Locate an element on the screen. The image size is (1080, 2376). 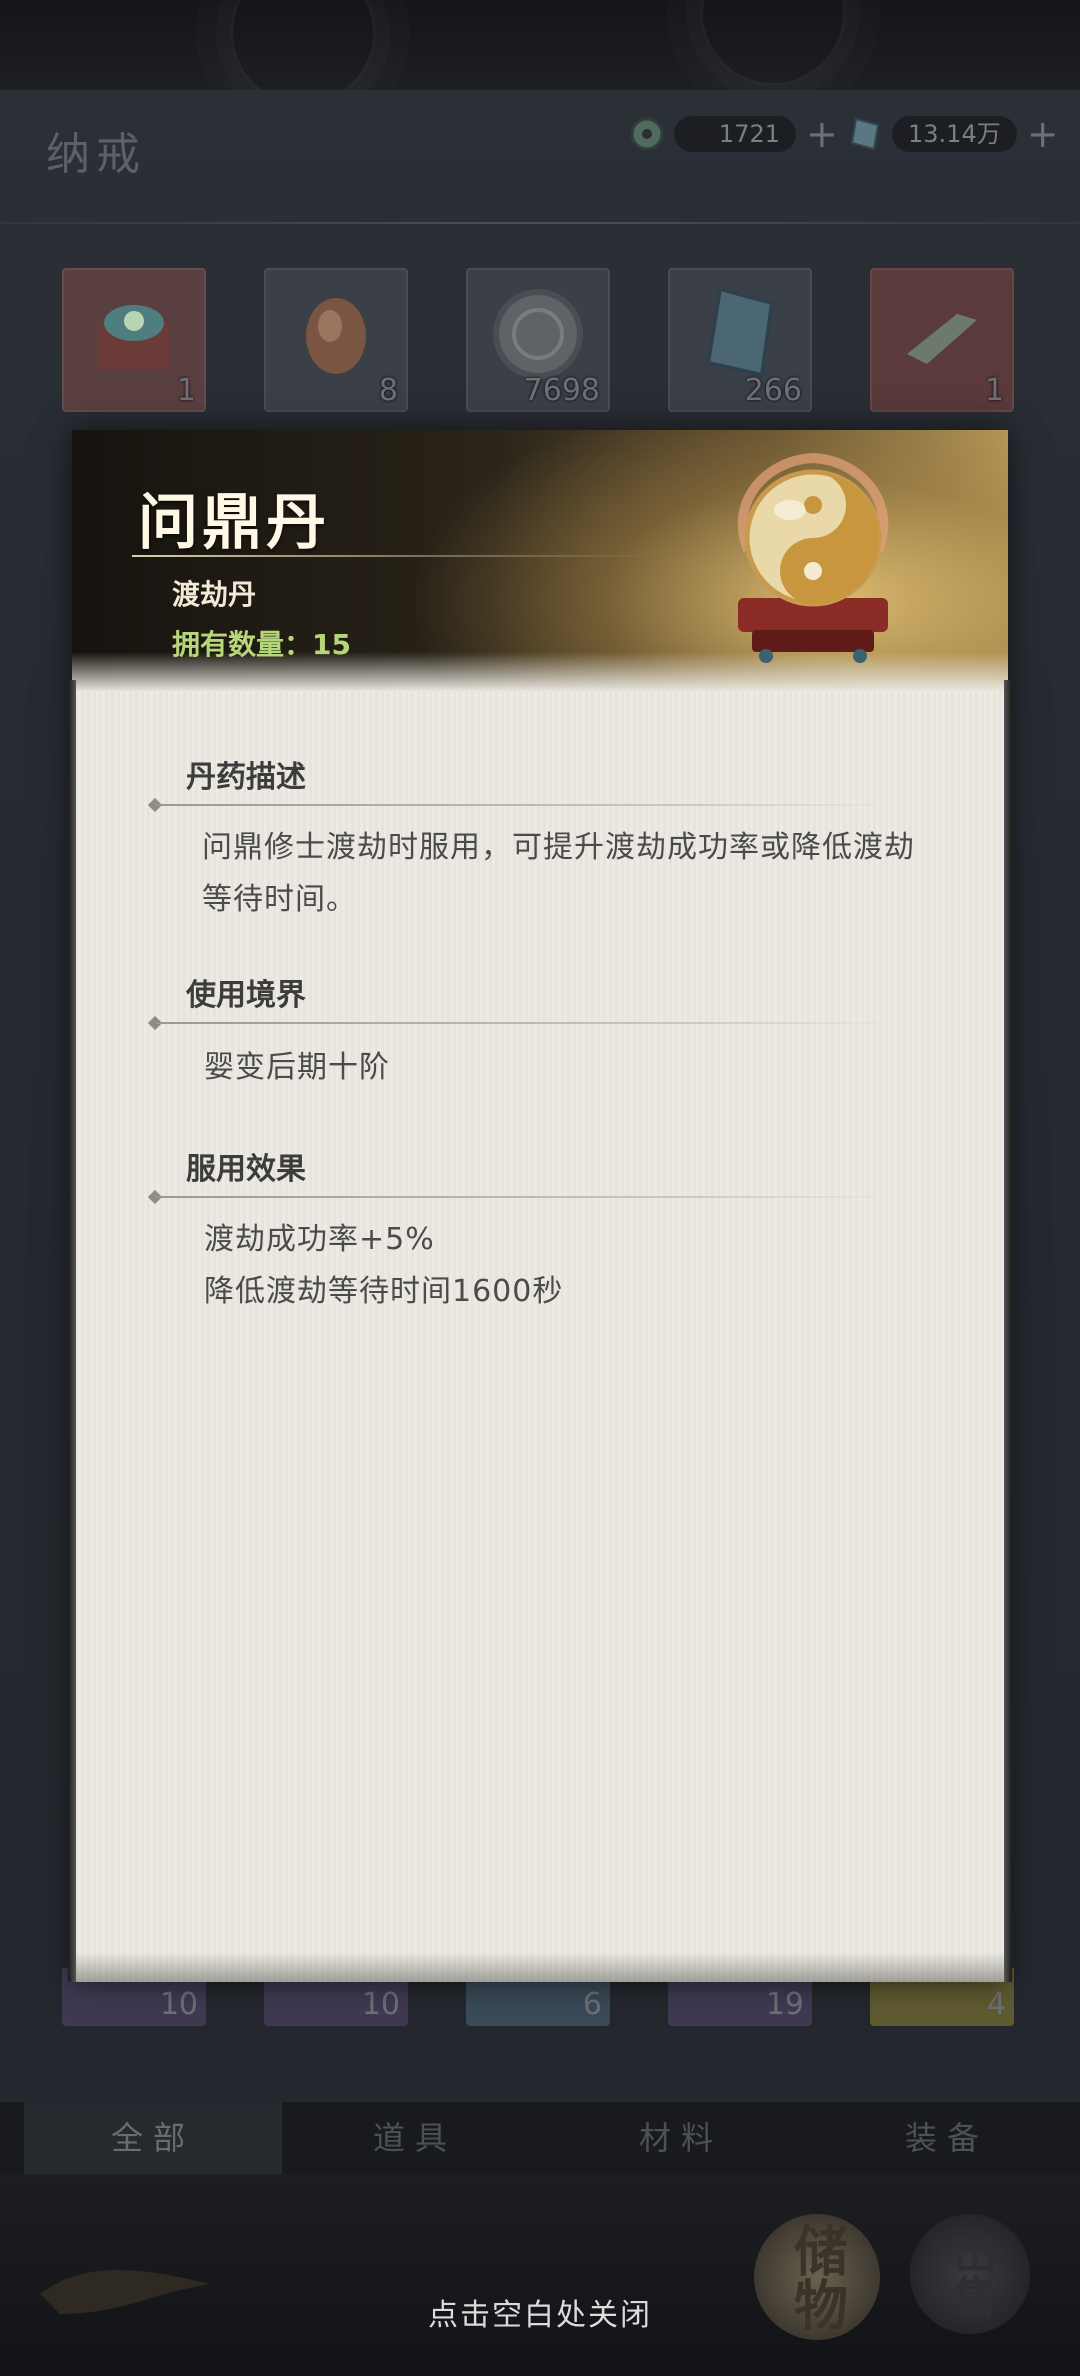
section-text-realm: 婴变后期十阶 is located at coordinates (297, 1067).